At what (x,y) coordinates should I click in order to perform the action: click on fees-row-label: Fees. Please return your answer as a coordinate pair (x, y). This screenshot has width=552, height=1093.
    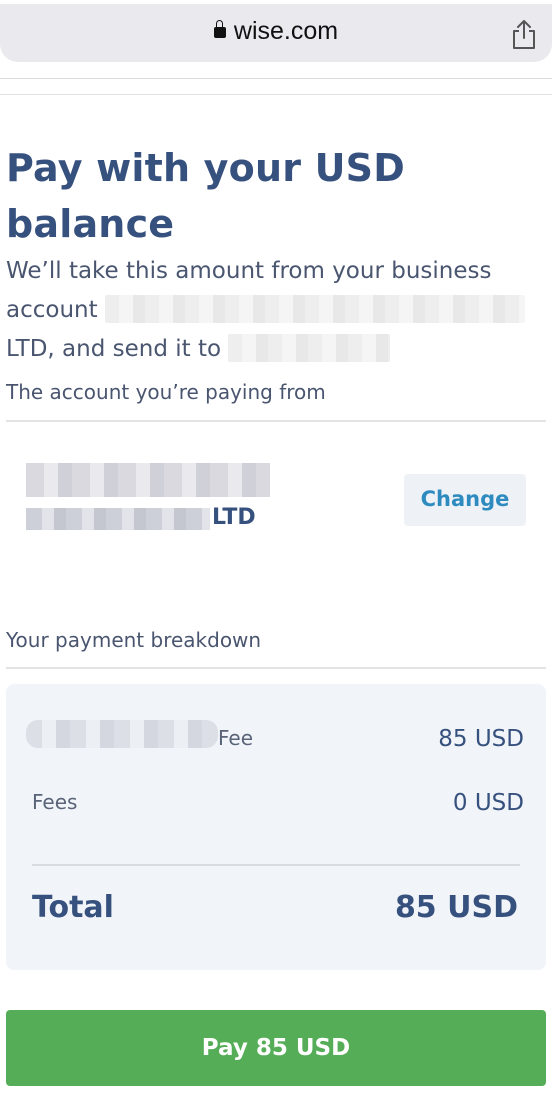
    Looking at the image, I should click on (55, 802).